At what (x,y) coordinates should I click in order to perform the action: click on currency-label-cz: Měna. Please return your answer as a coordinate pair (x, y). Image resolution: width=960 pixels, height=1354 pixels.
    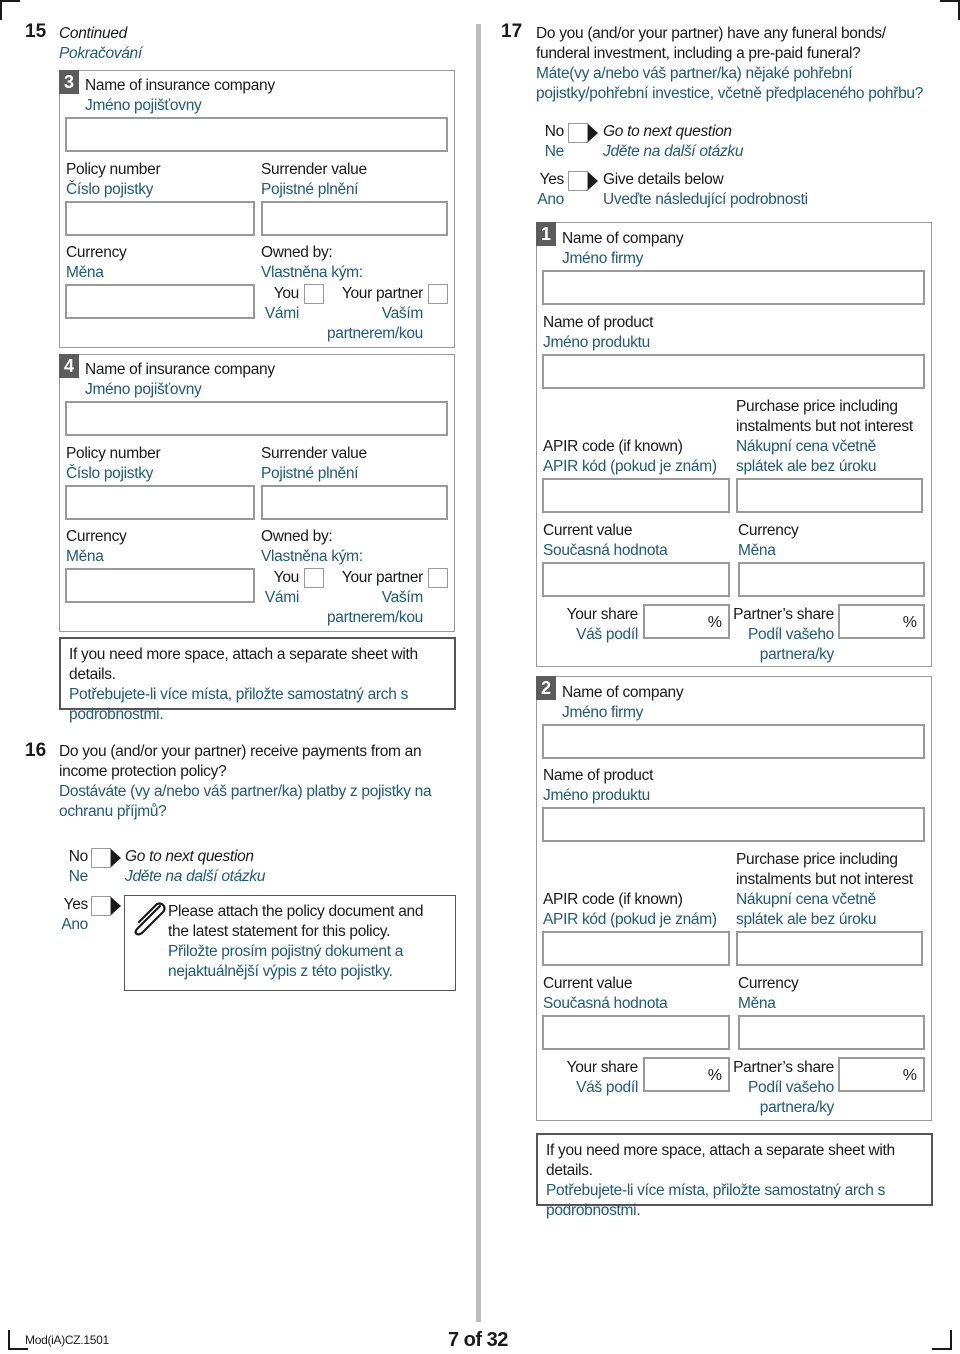
    Looking at the image, I should click on (757, 550).